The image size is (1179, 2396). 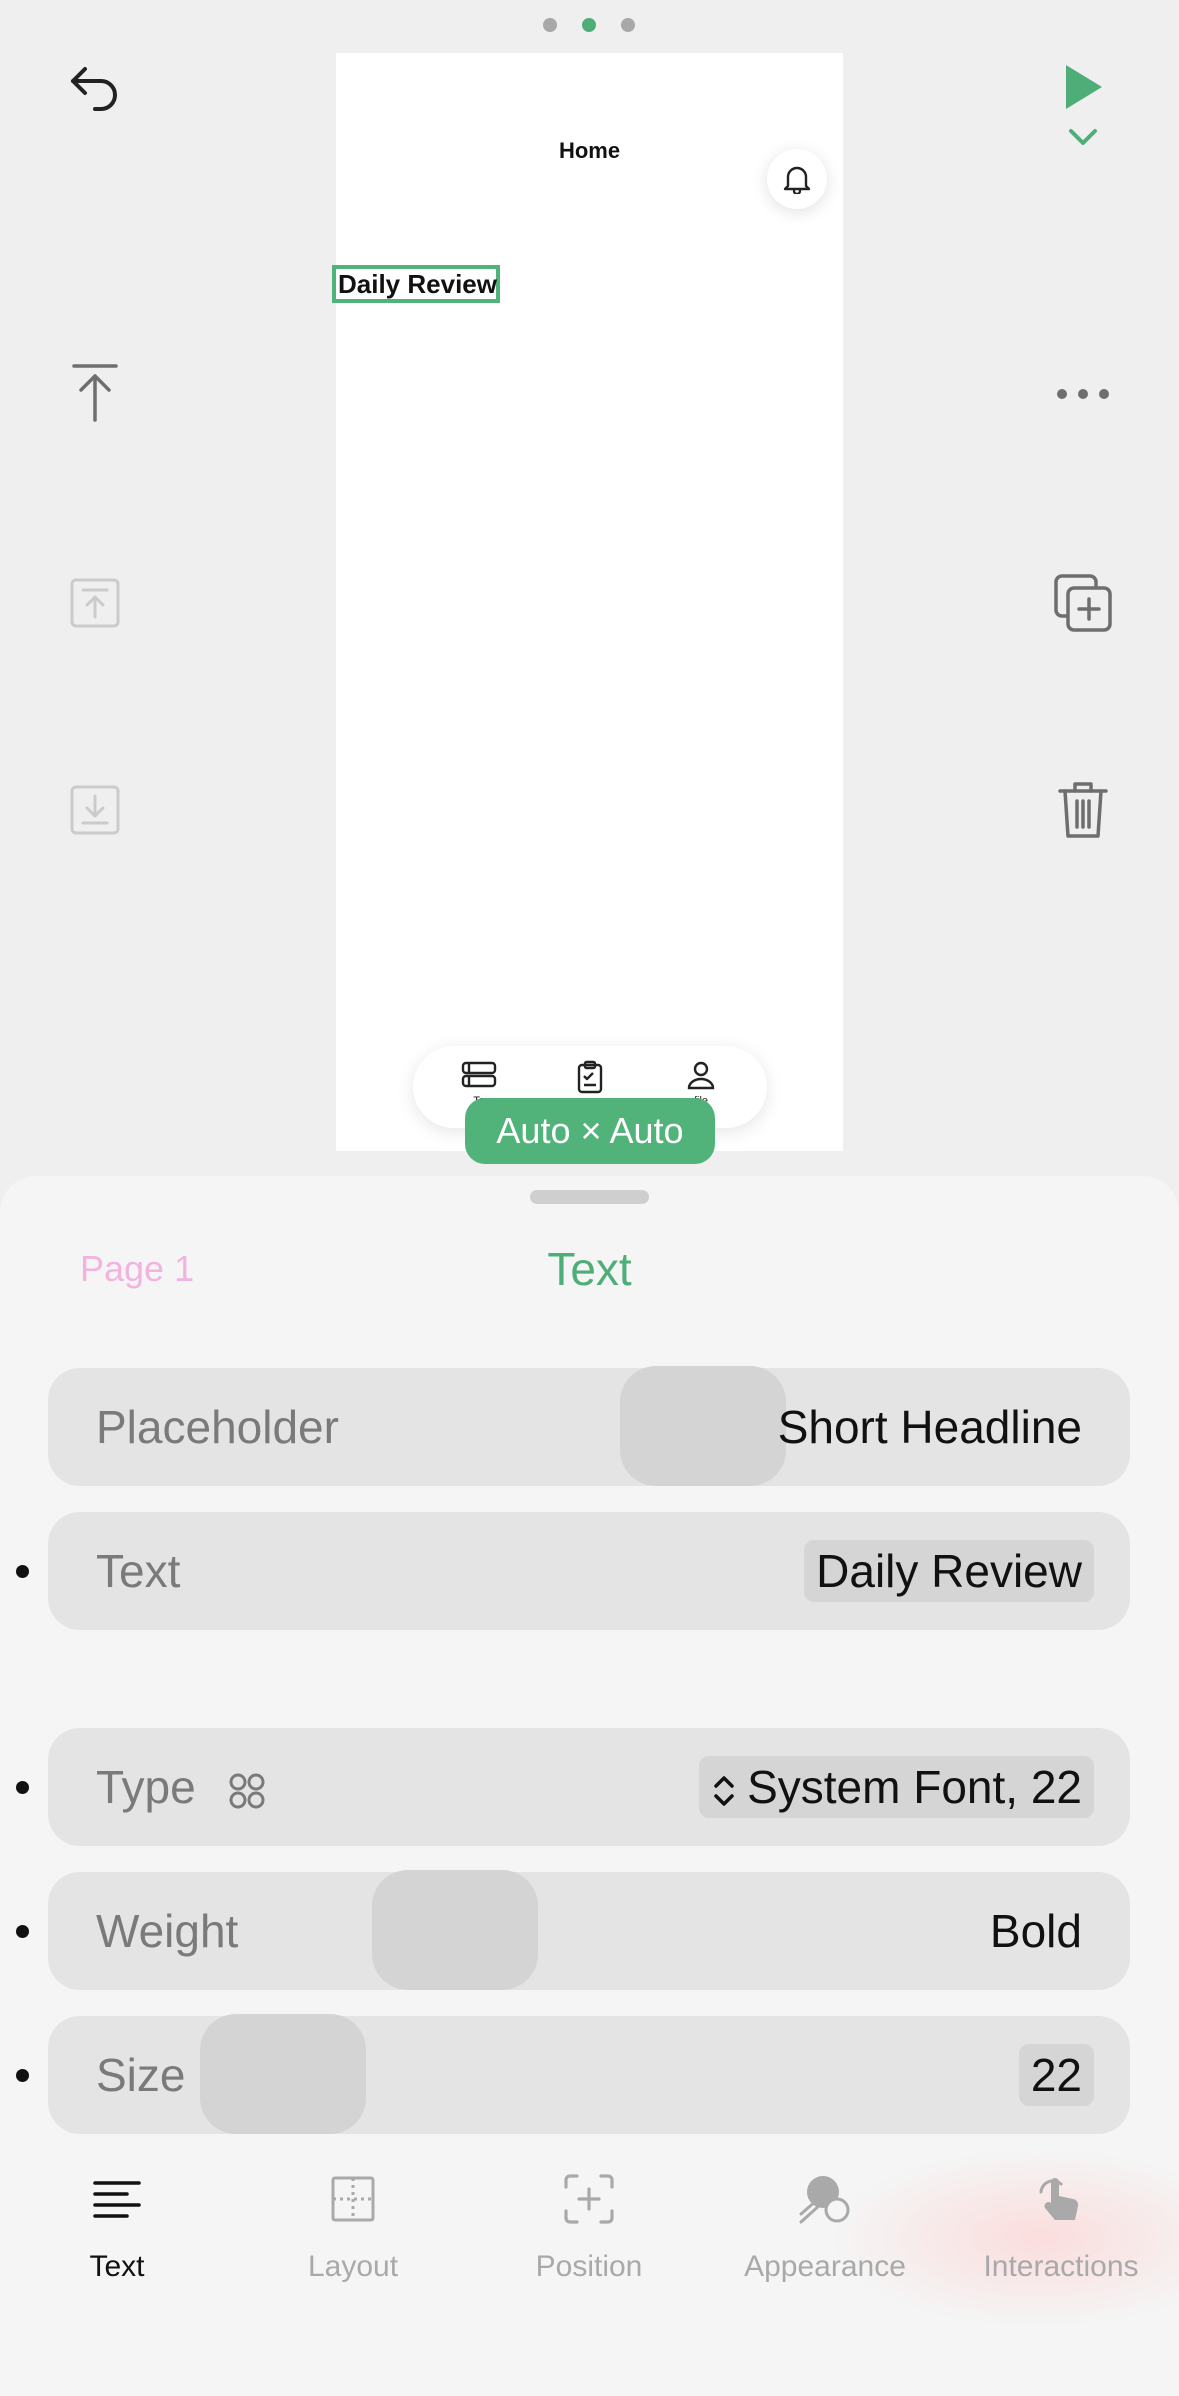 What do you see at coordinates (589, 1197) in the screenshot?
I see `sheet-grabber` at bounding box center [589, 1197].